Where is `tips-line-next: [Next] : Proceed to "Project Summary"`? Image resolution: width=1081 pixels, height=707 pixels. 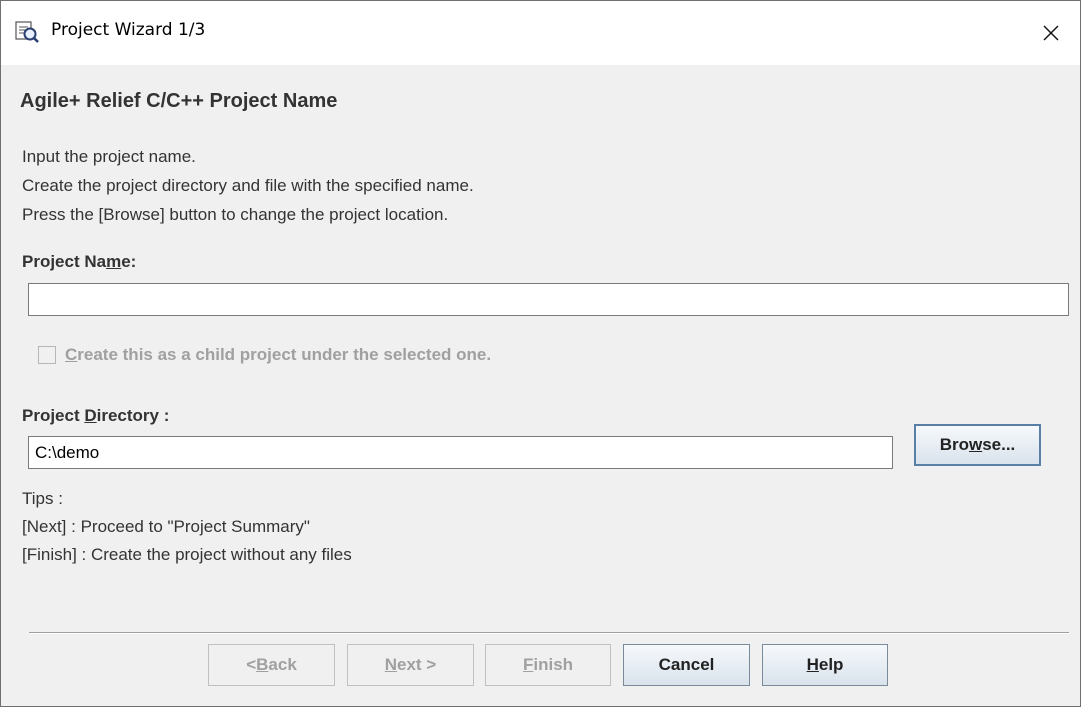
tips-line-next: [Next] : Proceed to "Project Summary" is located at coordinates (166, 526).